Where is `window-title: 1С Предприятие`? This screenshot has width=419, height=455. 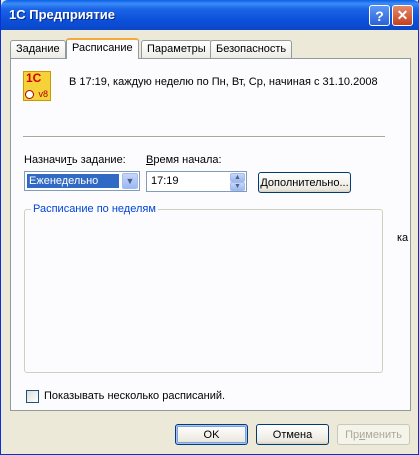
window-title: 1С Предприятие is located at coordinates (62, 14).